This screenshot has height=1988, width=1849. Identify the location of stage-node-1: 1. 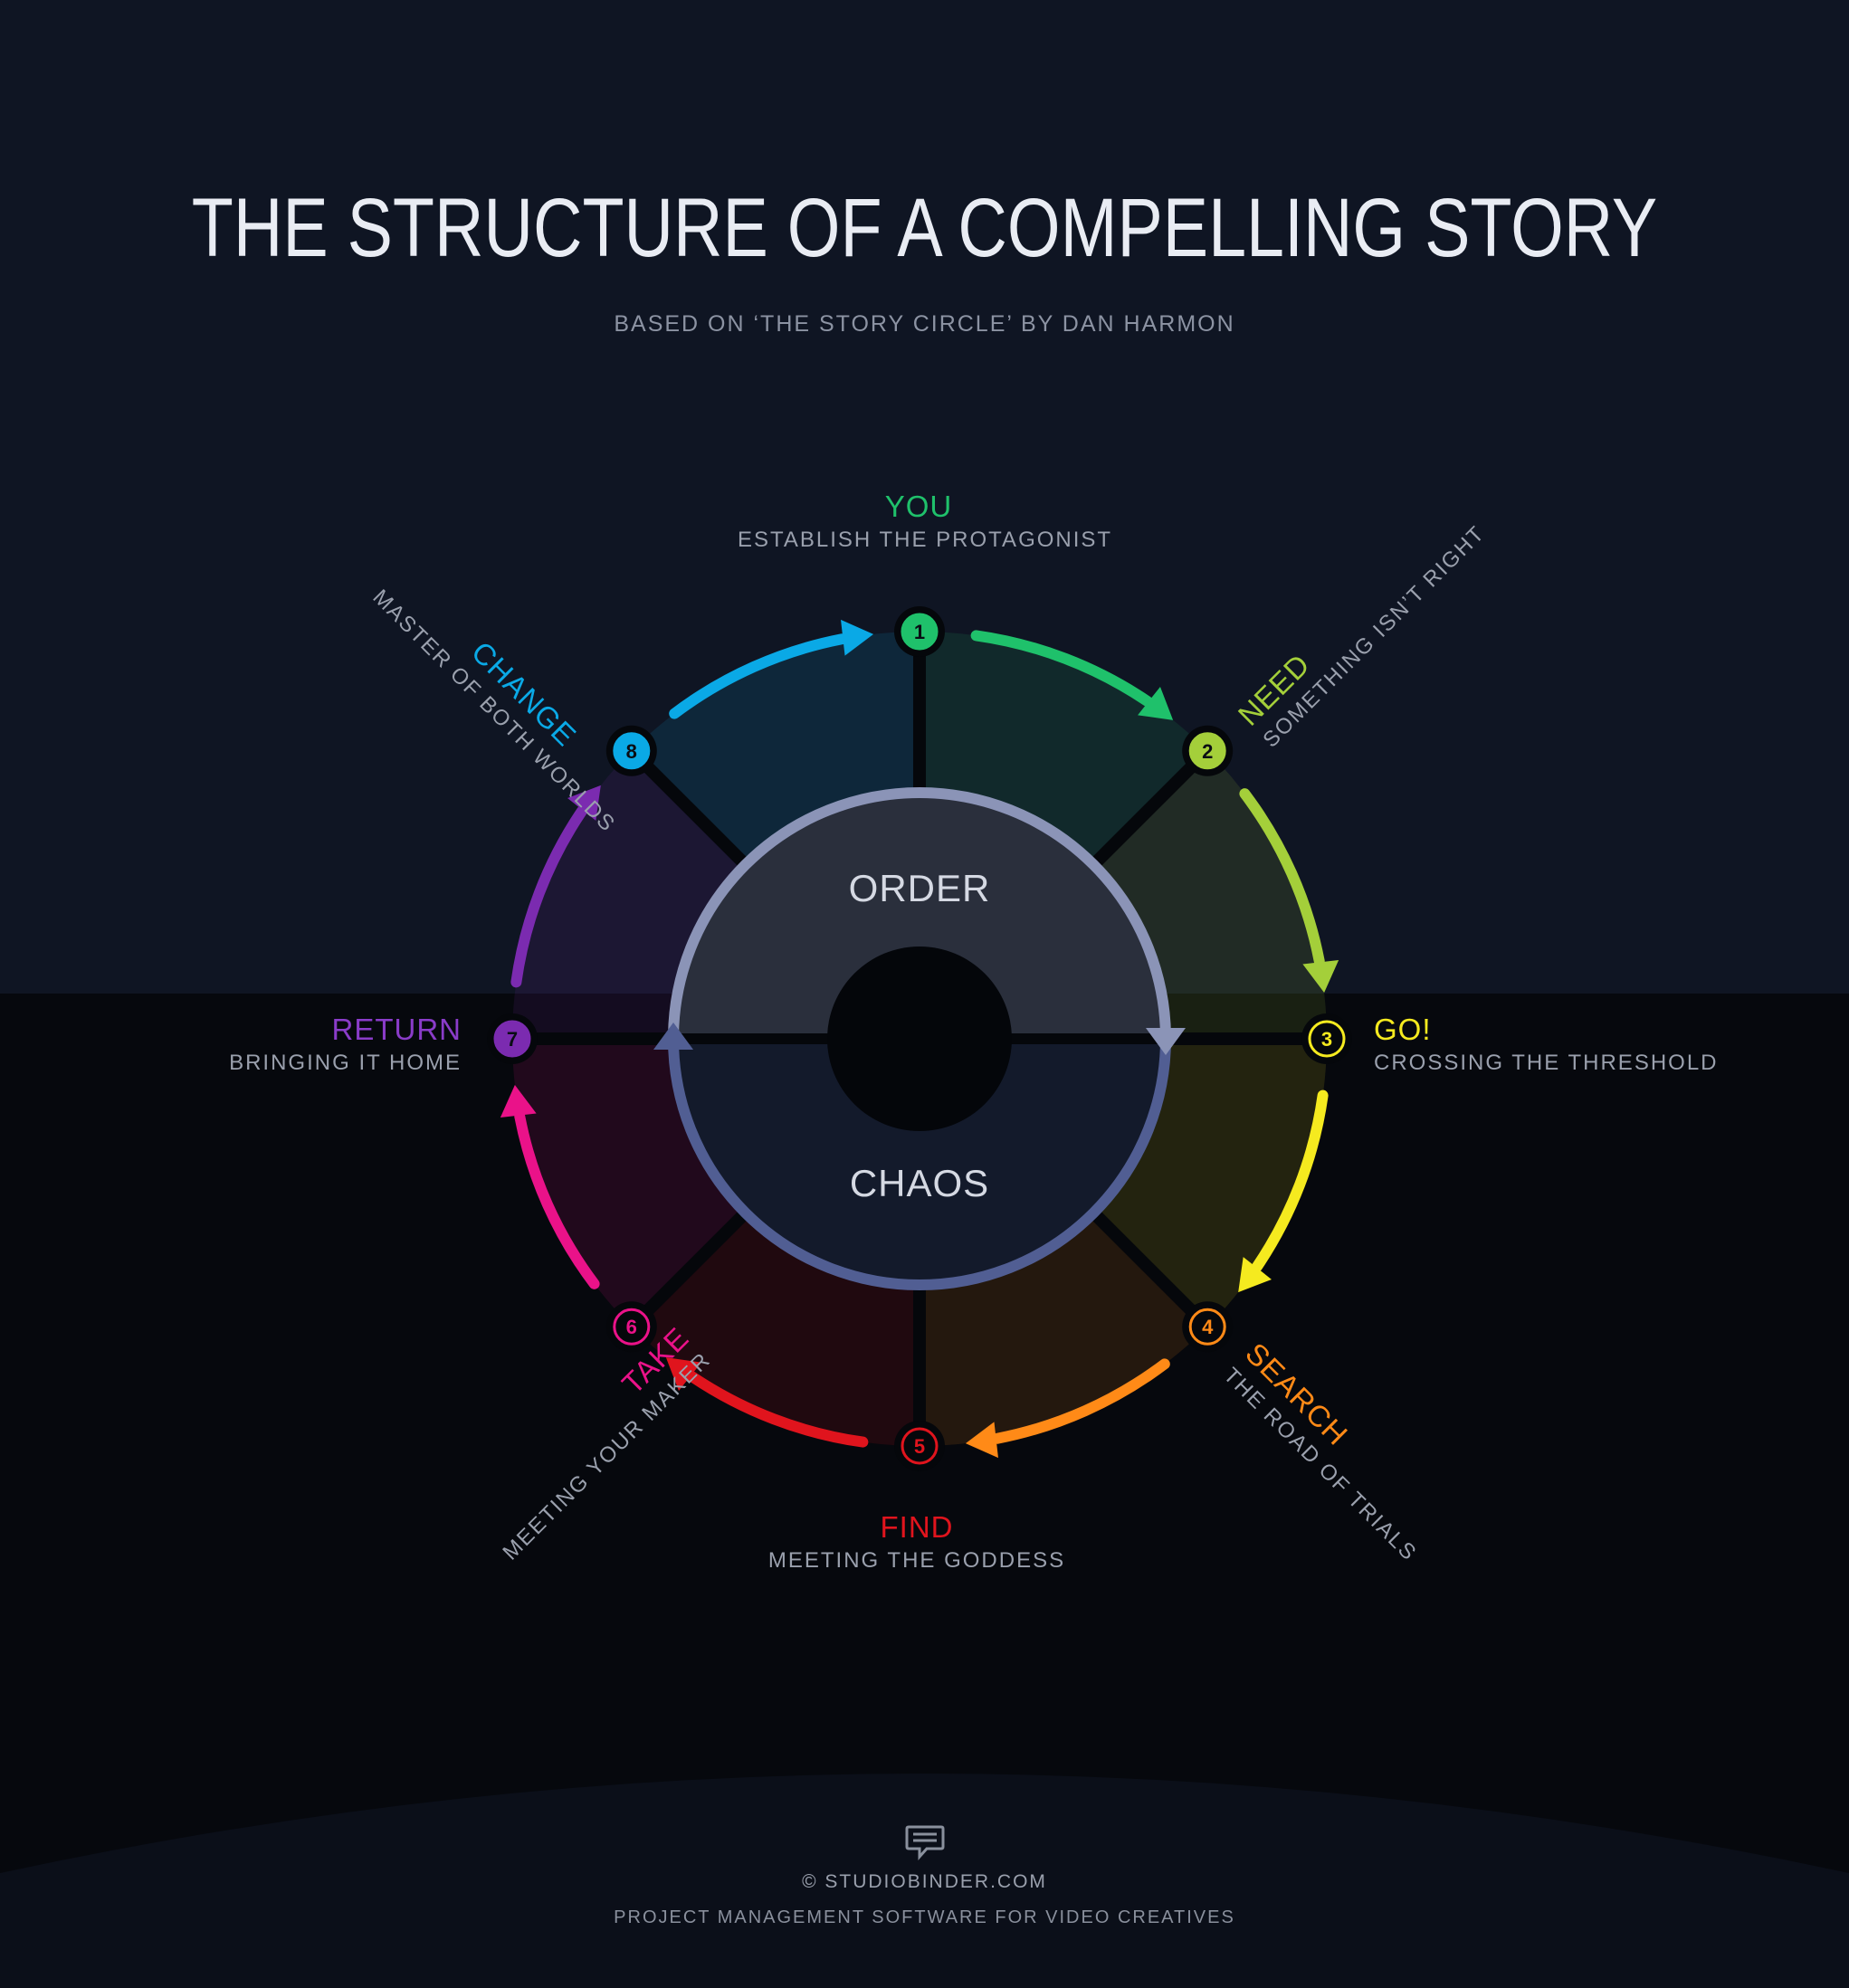
(919, 631).